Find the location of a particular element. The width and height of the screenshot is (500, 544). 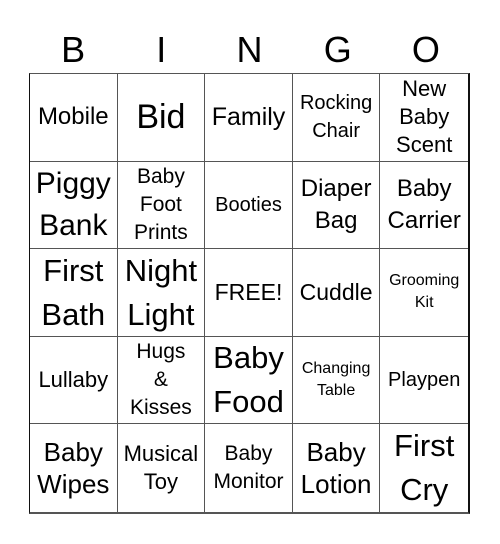

bingo-header: B I N G O is located at coordinates (249, 50).